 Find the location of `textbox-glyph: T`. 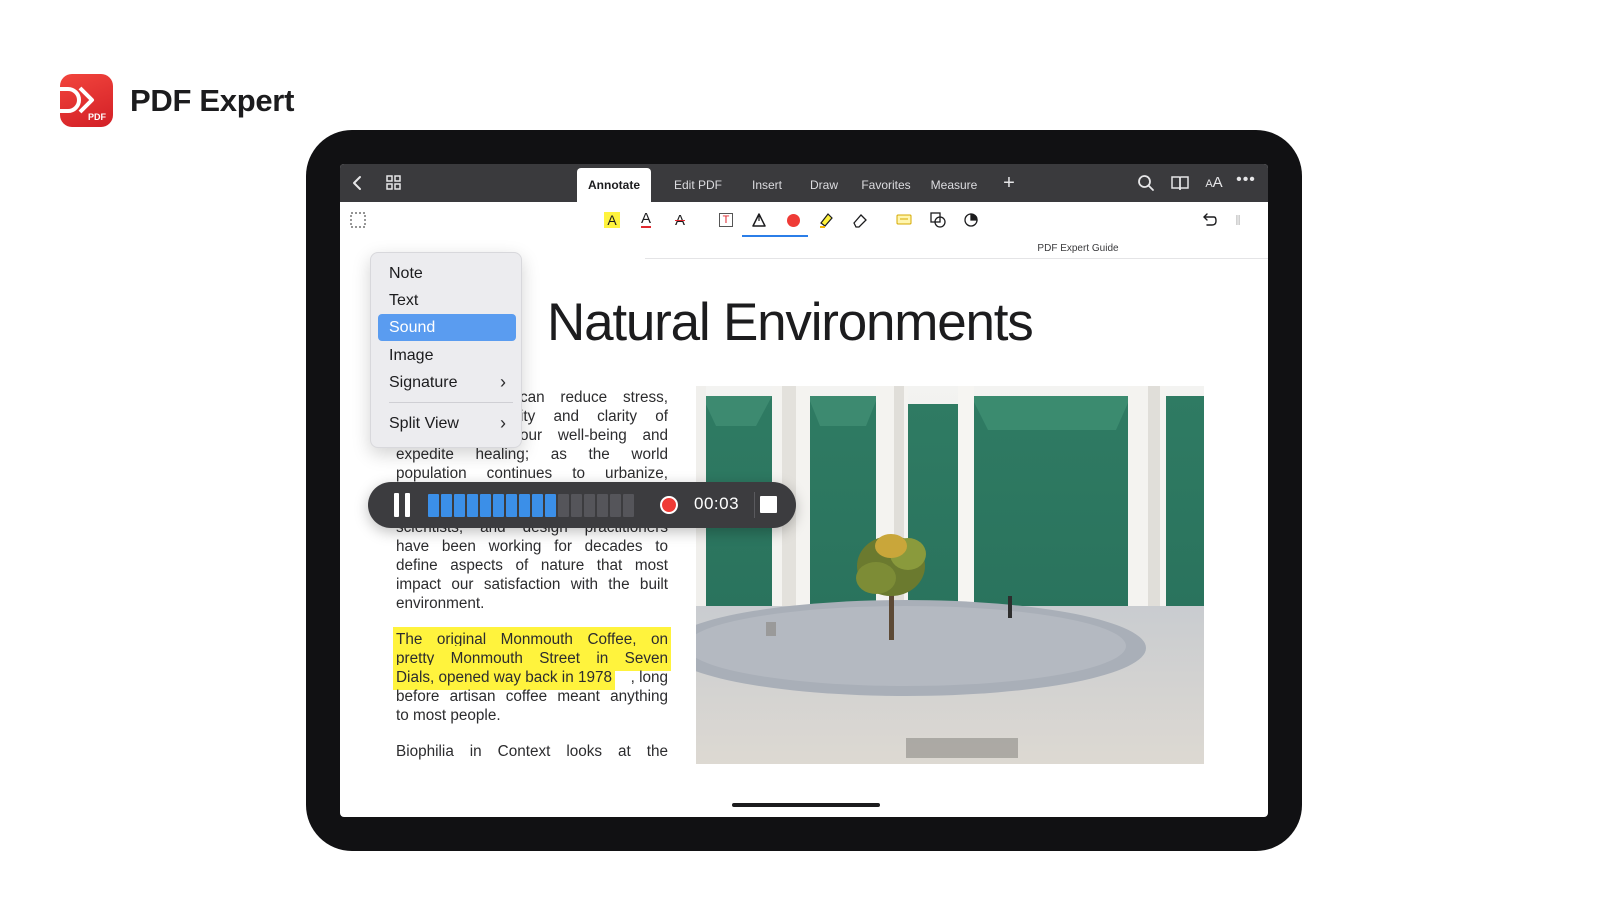

textbox-glyph: T is located at coordinates (726, 220).